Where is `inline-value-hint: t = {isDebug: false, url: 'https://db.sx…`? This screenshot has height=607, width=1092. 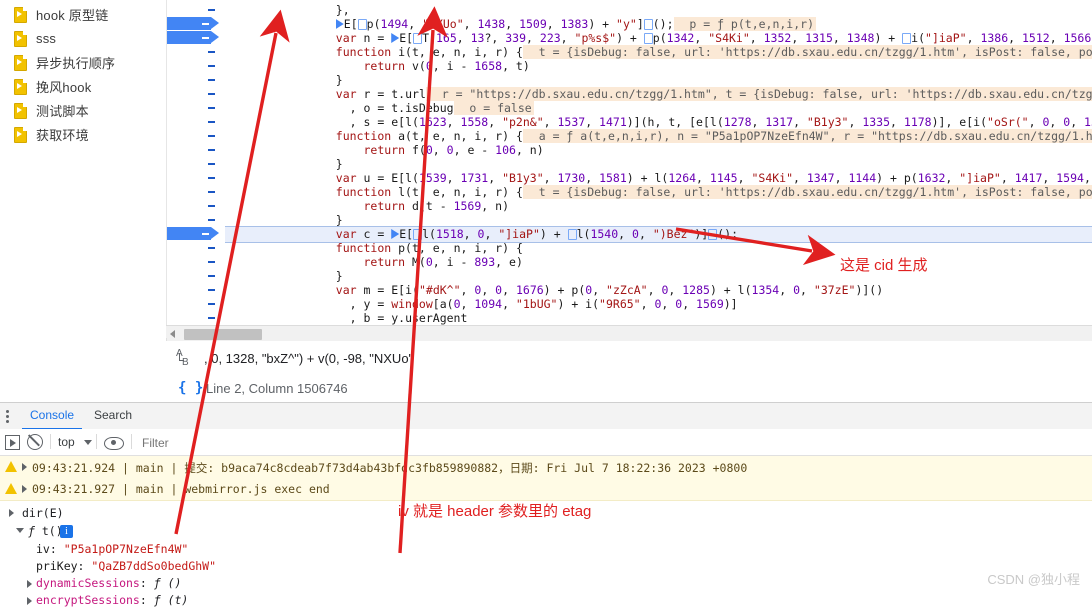 inline-value-hint: t = {isDebug: false, url: 'https://db.sx… is located at coordinates (807, 192).